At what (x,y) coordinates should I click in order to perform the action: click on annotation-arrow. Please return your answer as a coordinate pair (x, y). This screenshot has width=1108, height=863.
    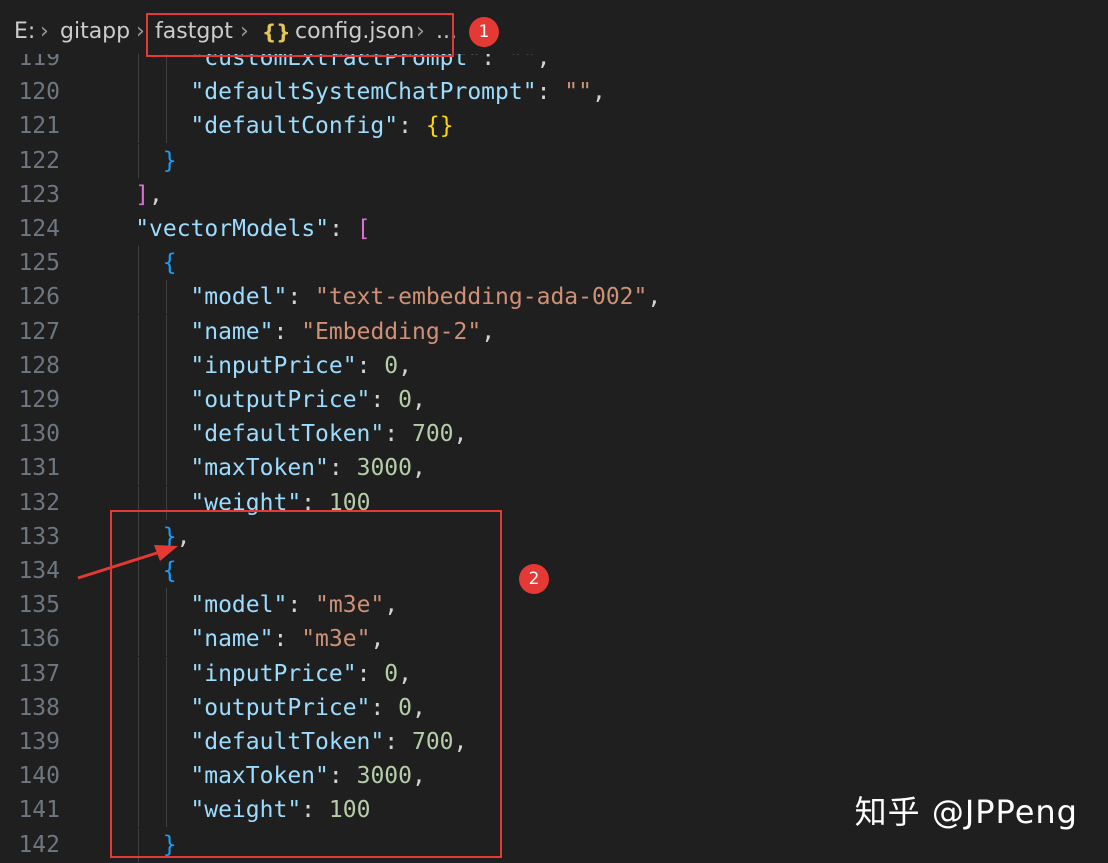
    Looking at the image, I should click on (127, 562).